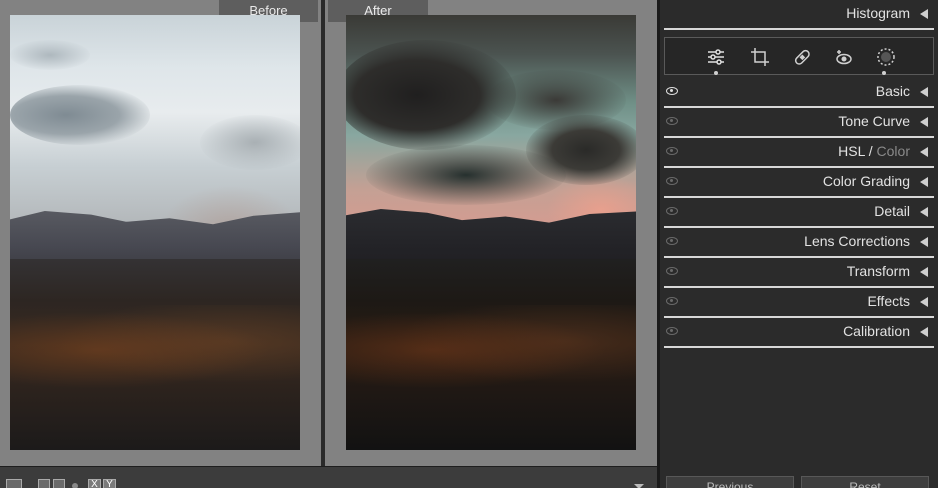 Image resolution: width=938 pixels, height=488 pixels. Describe the element at coordinates (760, 57) in the screenshot. I see `crop-icon` at that location.